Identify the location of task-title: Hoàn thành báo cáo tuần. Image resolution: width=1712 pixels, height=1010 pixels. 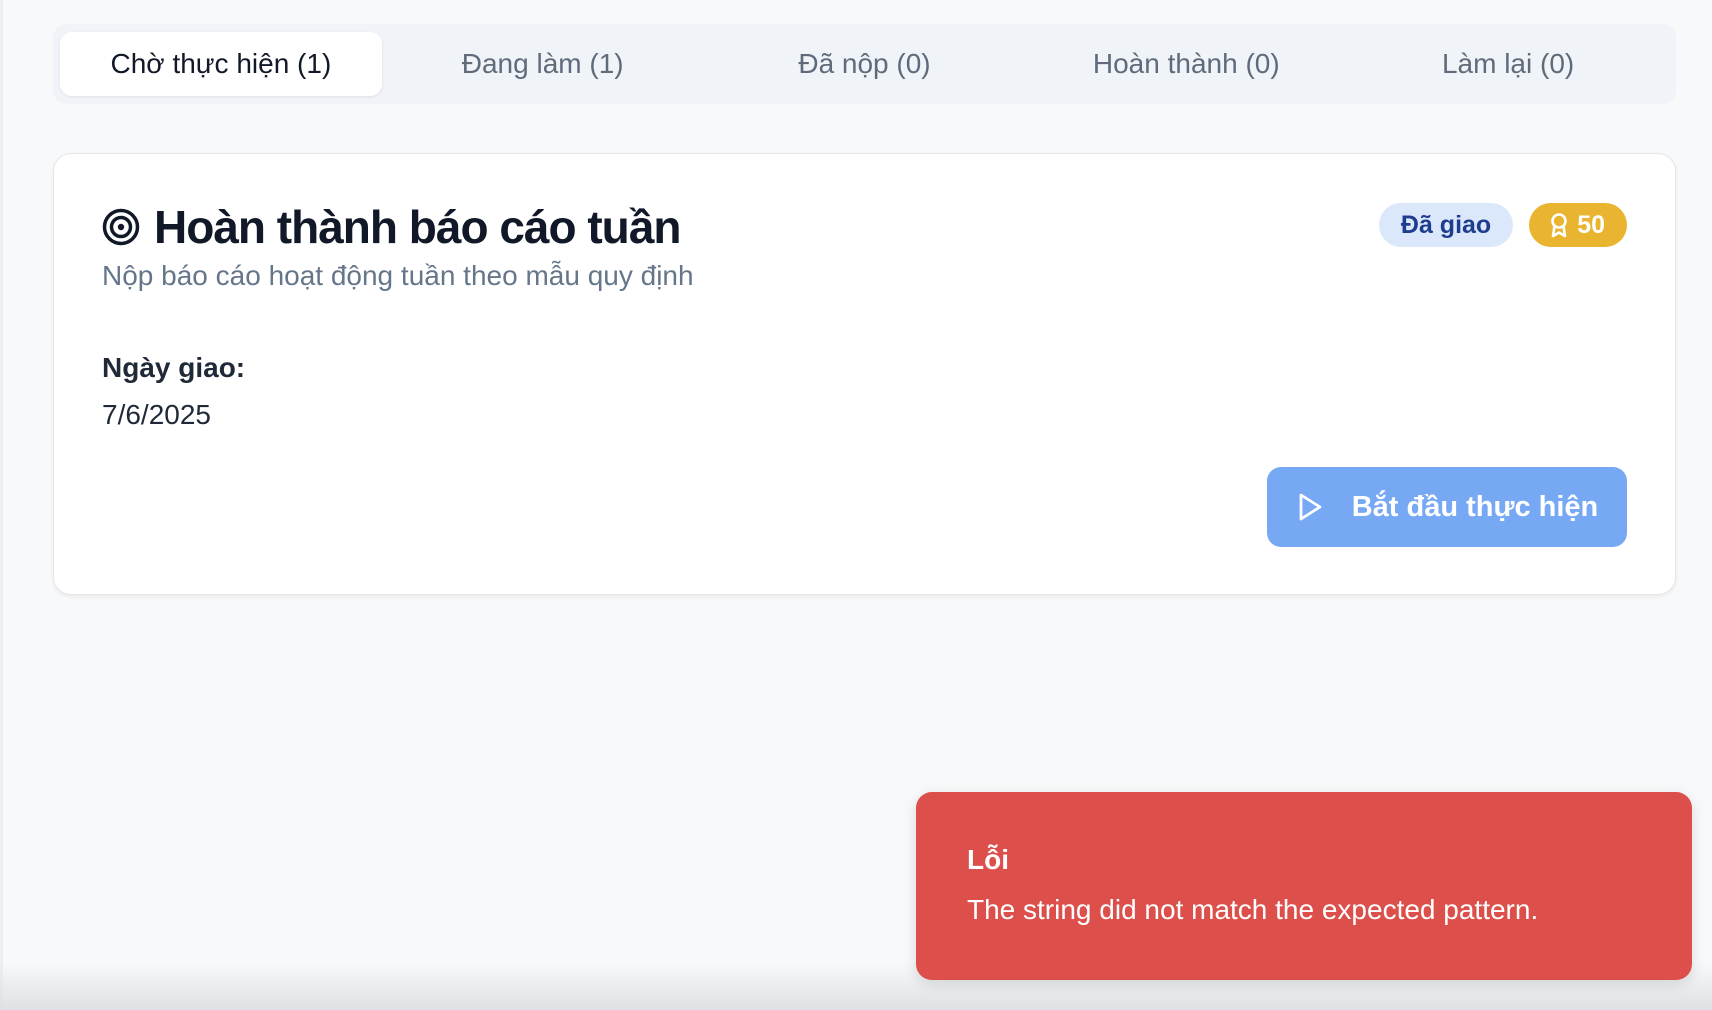
(417, 227).